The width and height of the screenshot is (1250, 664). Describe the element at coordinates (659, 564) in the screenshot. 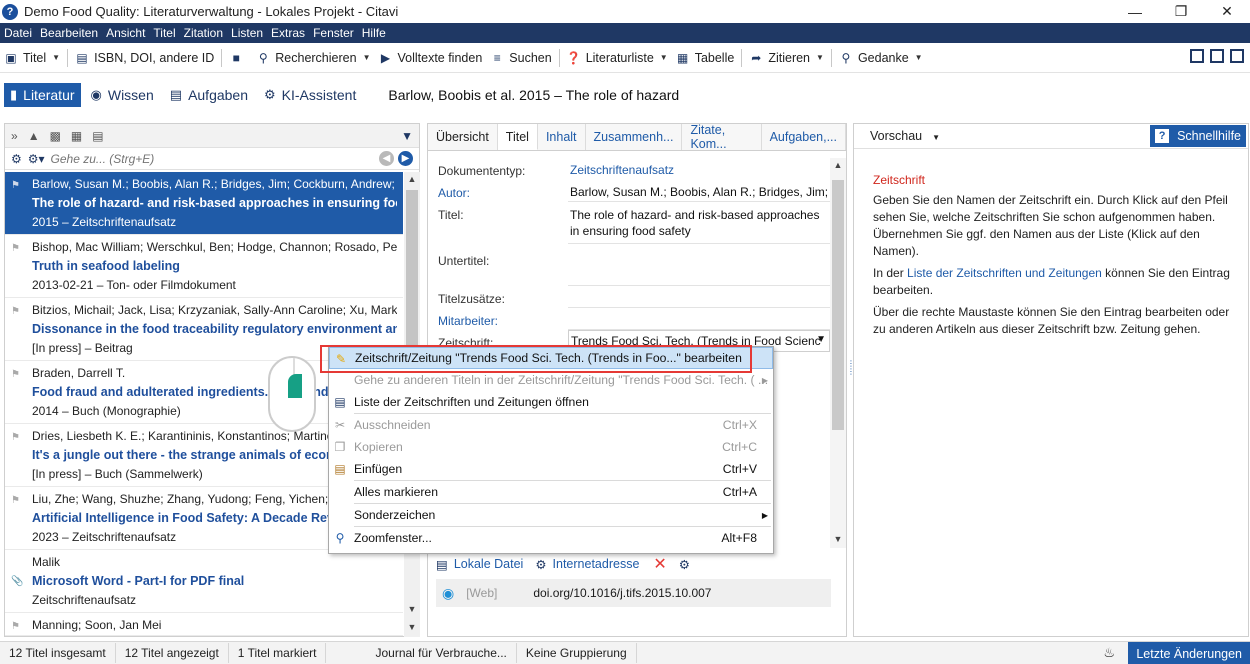

I see `delete-attachment-icon: ✕` at that location.